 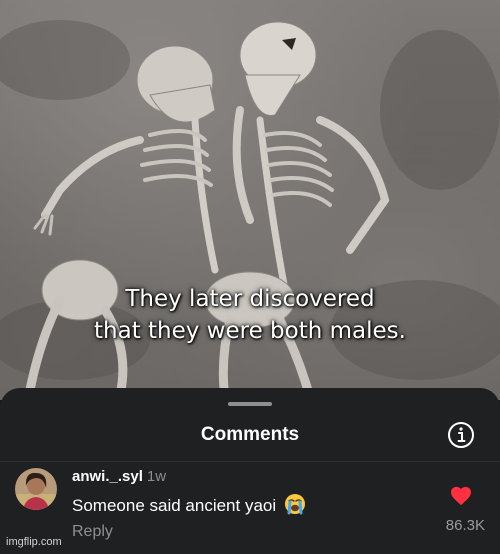 I want to click on info-icon, so click(x=461, y=435).